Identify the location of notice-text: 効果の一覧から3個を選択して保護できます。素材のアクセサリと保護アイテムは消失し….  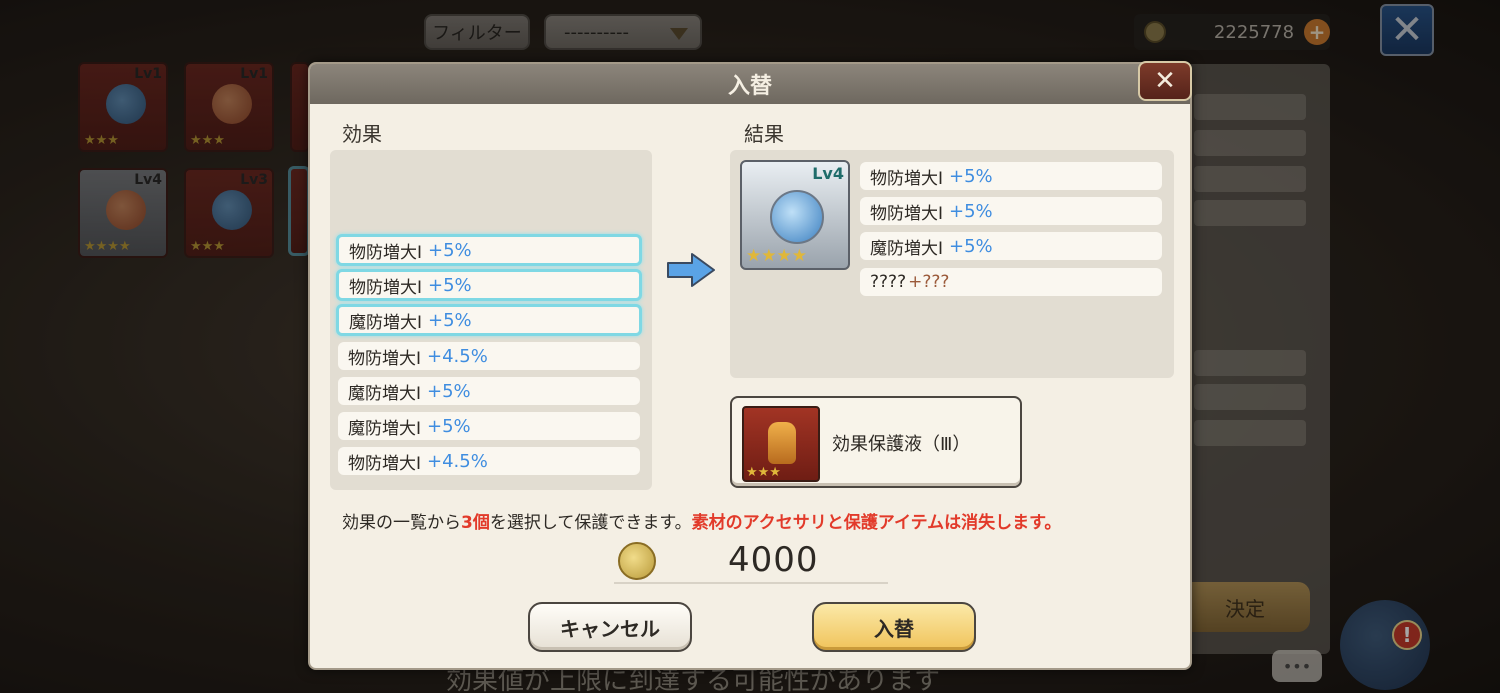
(701, 520).